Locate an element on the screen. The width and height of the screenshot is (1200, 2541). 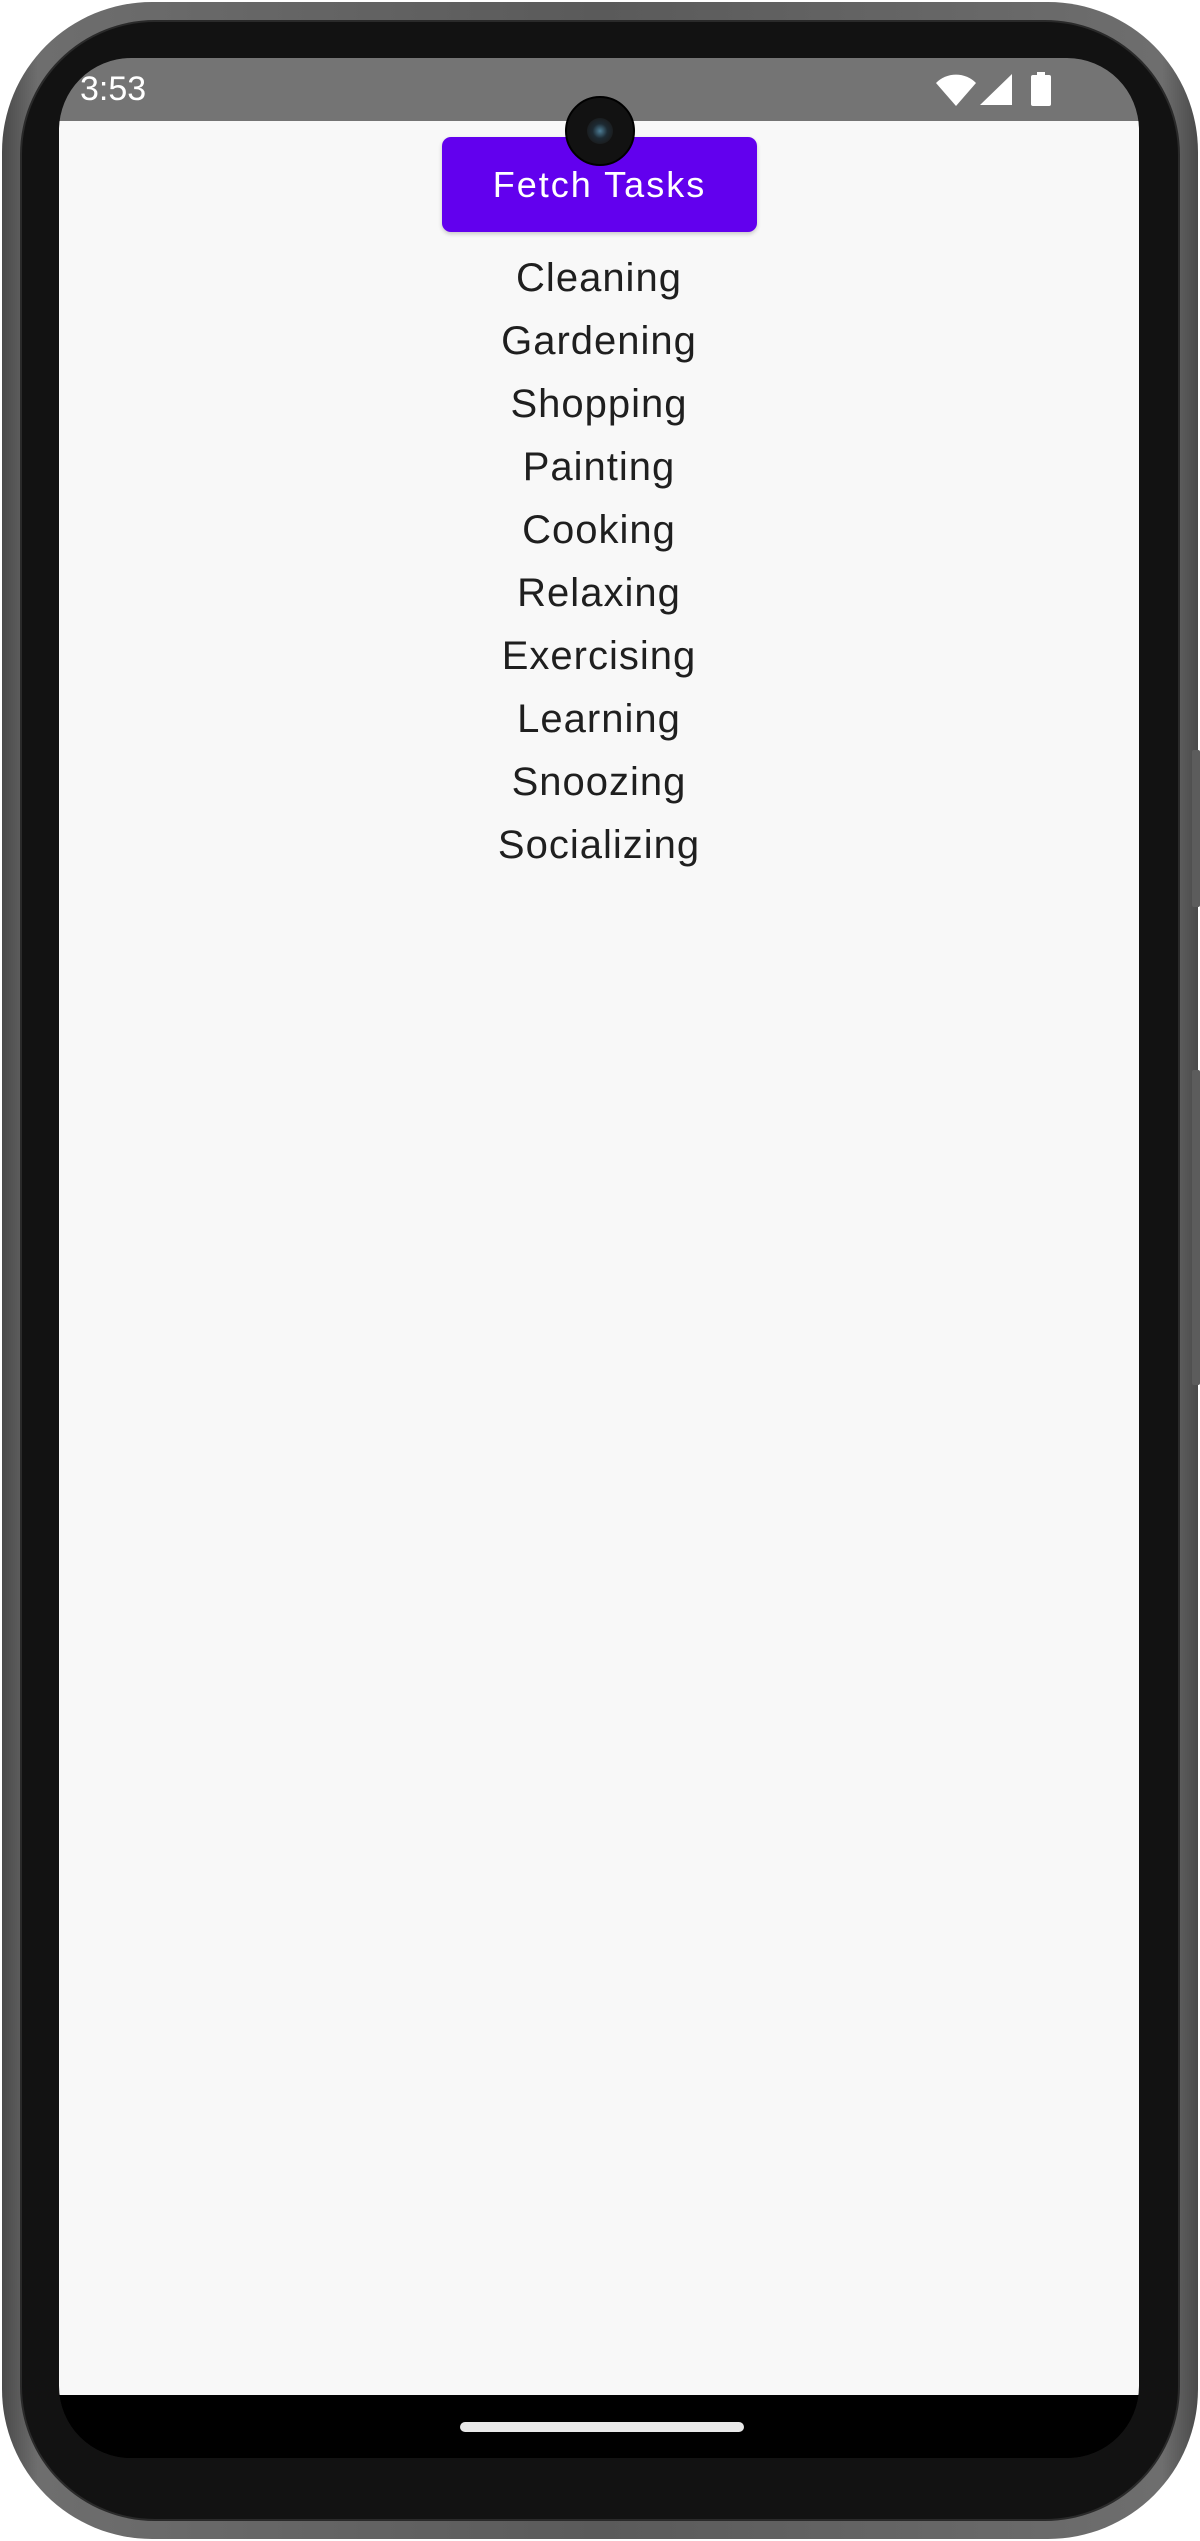
wifi-icon is located at coordinates (956, 90).